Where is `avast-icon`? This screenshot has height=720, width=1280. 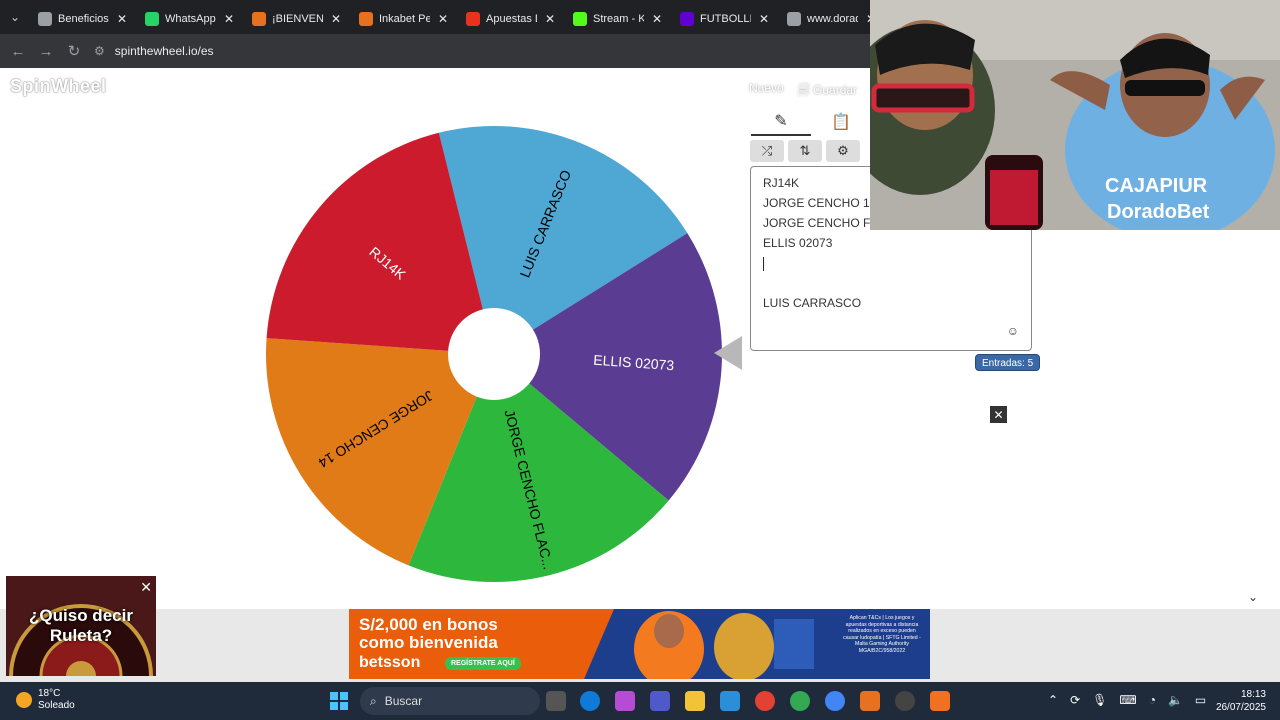
avast-icon is located at coordinates (940, 701).